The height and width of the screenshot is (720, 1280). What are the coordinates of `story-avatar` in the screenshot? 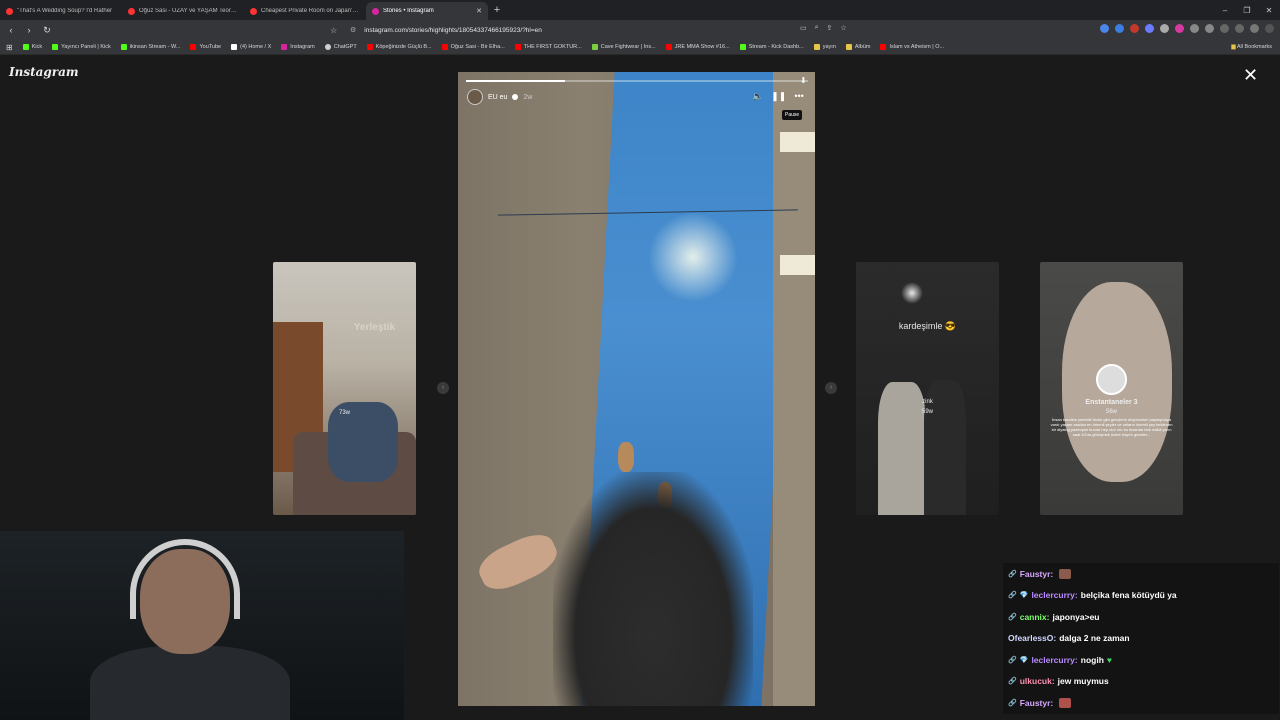 It's located at (475, 97).